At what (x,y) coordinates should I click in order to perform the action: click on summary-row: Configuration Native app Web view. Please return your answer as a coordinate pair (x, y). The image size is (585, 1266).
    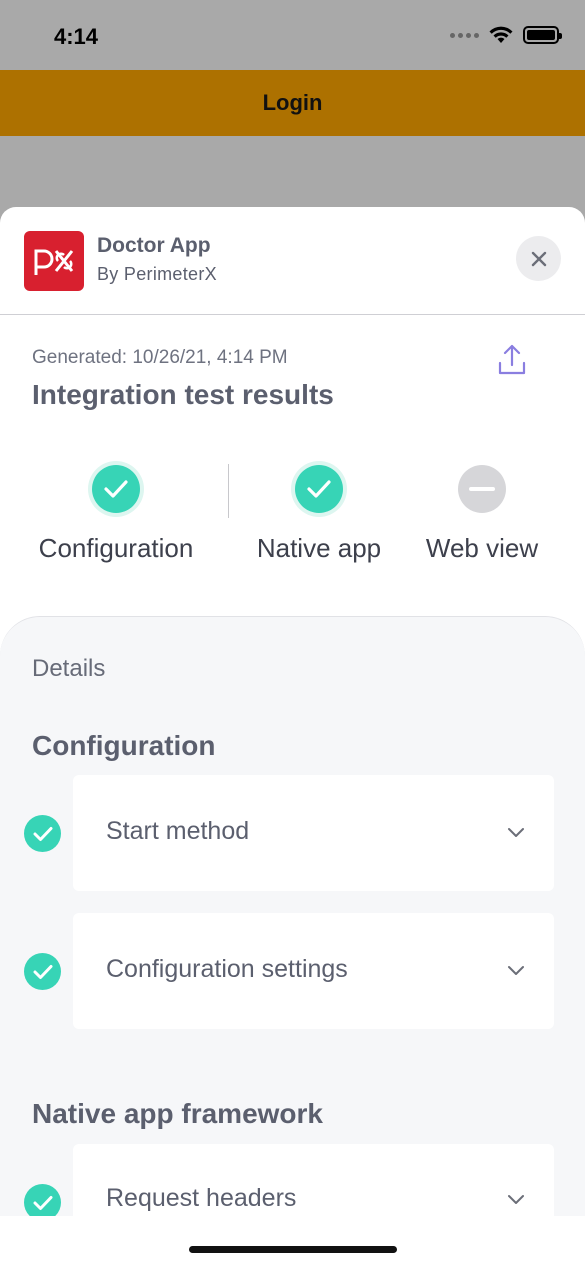
    Looking at the image, I should click on (292, 517).